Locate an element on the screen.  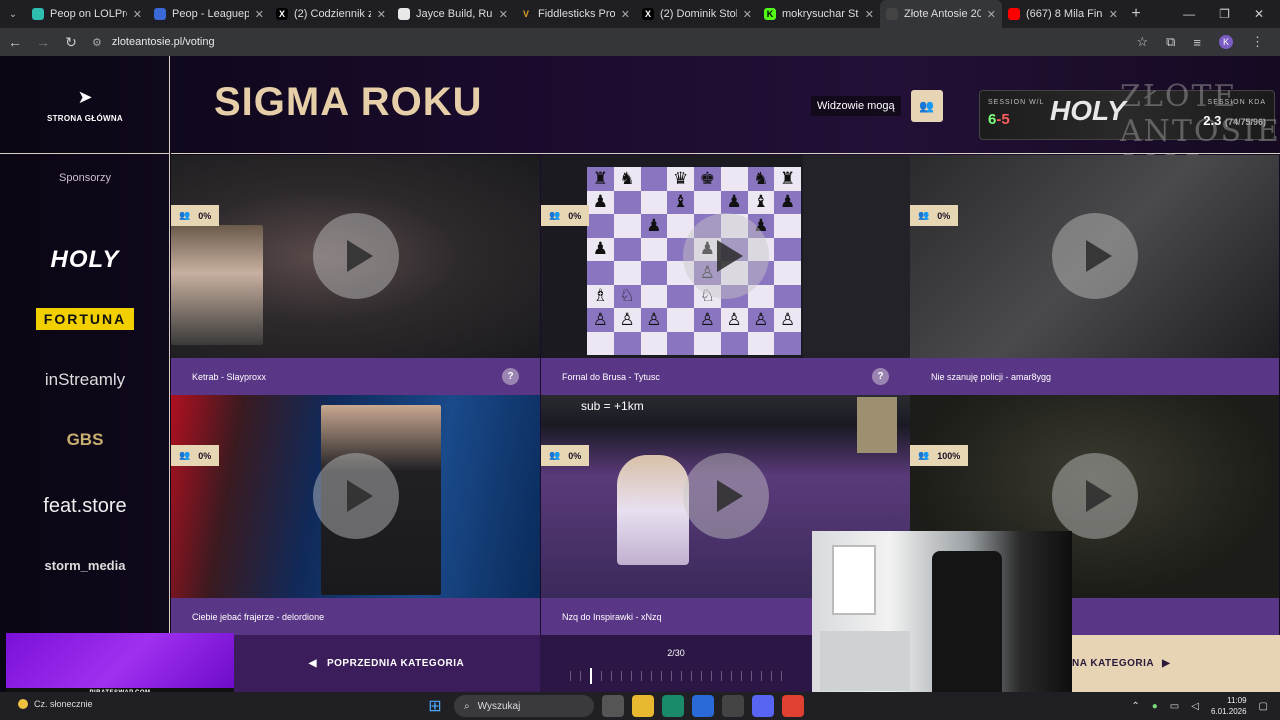
next-category-button: NA KATEGORIA ▶ is located at coordinates (1176, 663).